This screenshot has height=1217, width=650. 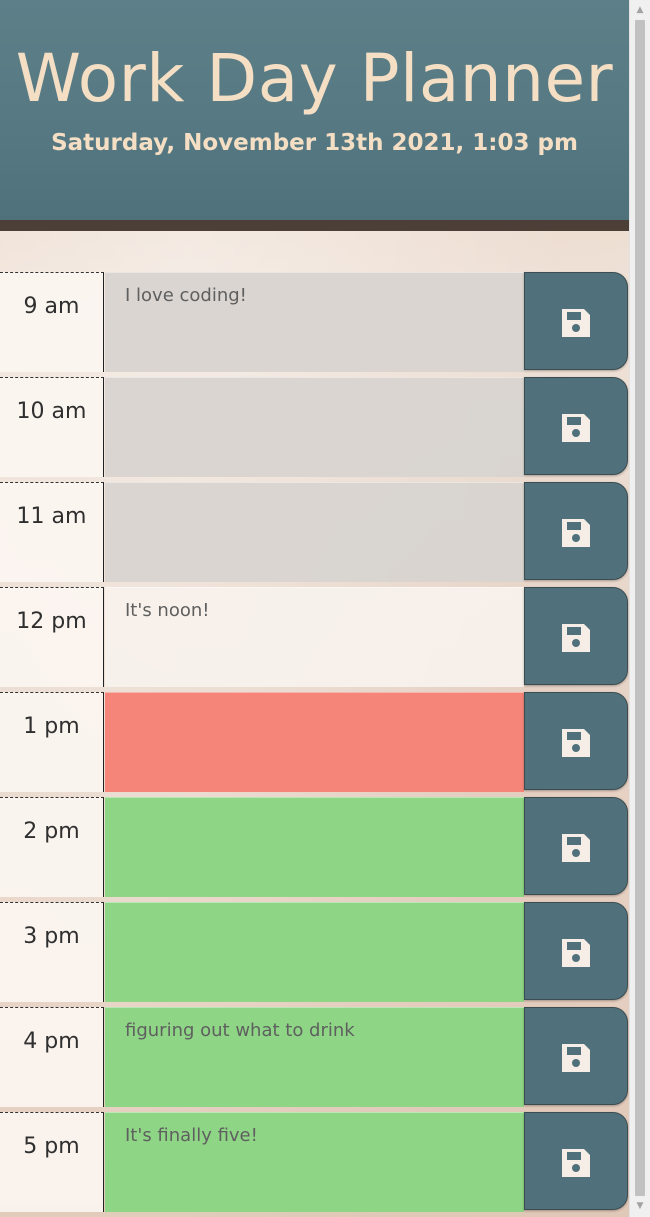 I want to click on current-date: Saturday, November 13th 2021, 1:03 pm, so click(x=314, y=143).